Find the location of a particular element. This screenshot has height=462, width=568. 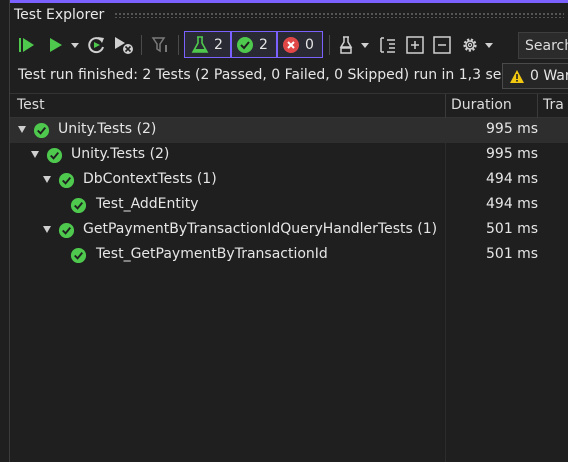

filter-button is located at coordinates (160, 45).